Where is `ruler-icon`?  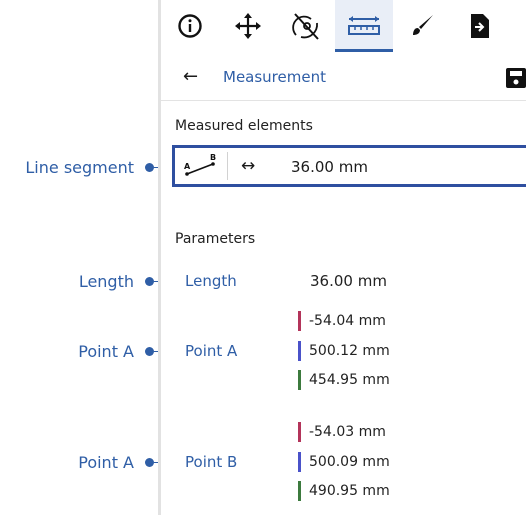
ruler-icon is located at coordinates (364, 25).